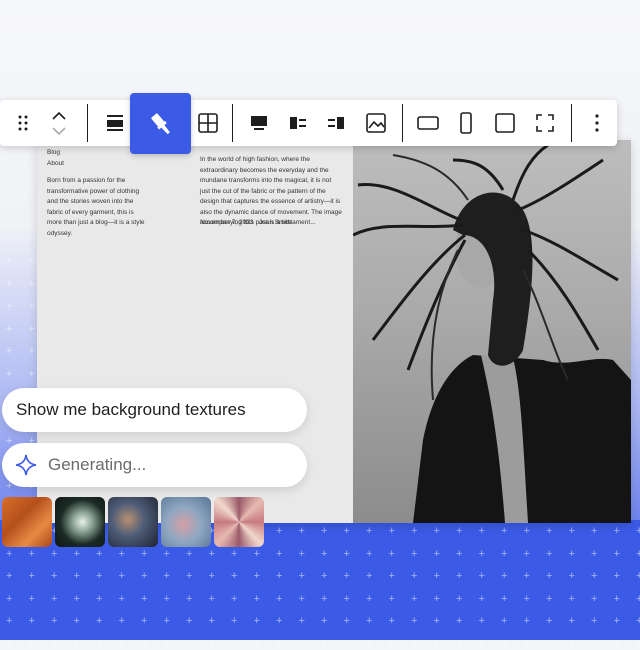  What do you see at coordinates (186, 522) in the screenshot?
I see `texture-thumbnail-blue` at bounding box center [186, 522].